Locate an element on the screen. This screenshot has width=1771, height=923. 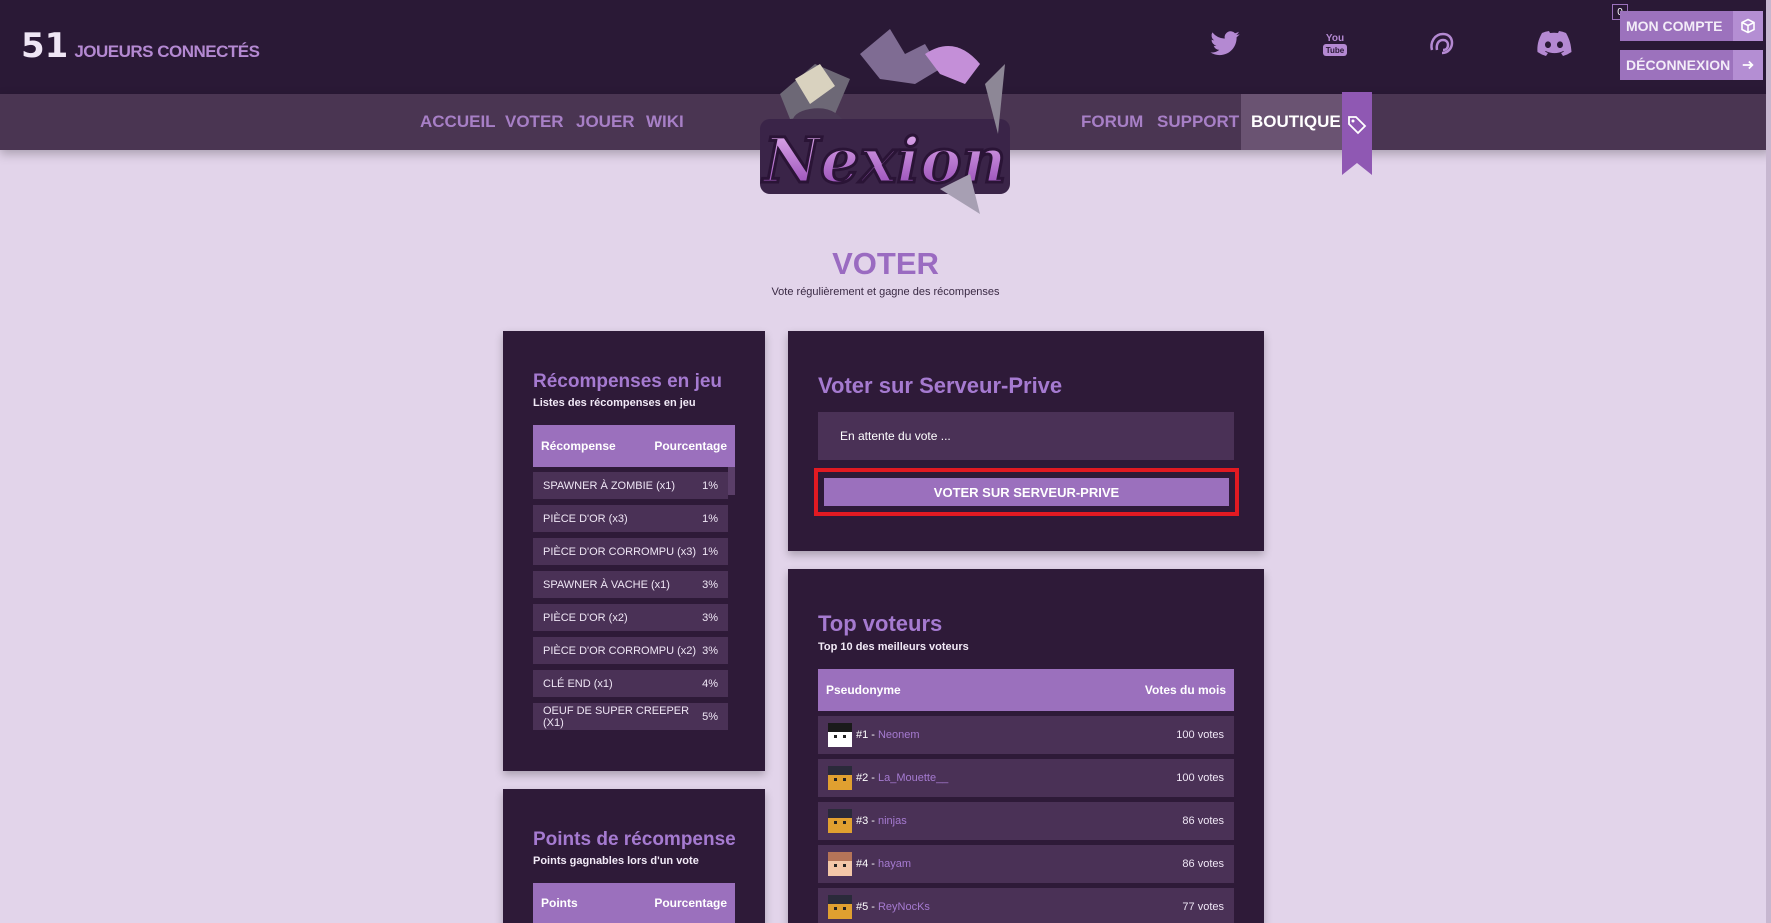
points-table-header: Points Pourcentage is located at coordinates (634, 903).